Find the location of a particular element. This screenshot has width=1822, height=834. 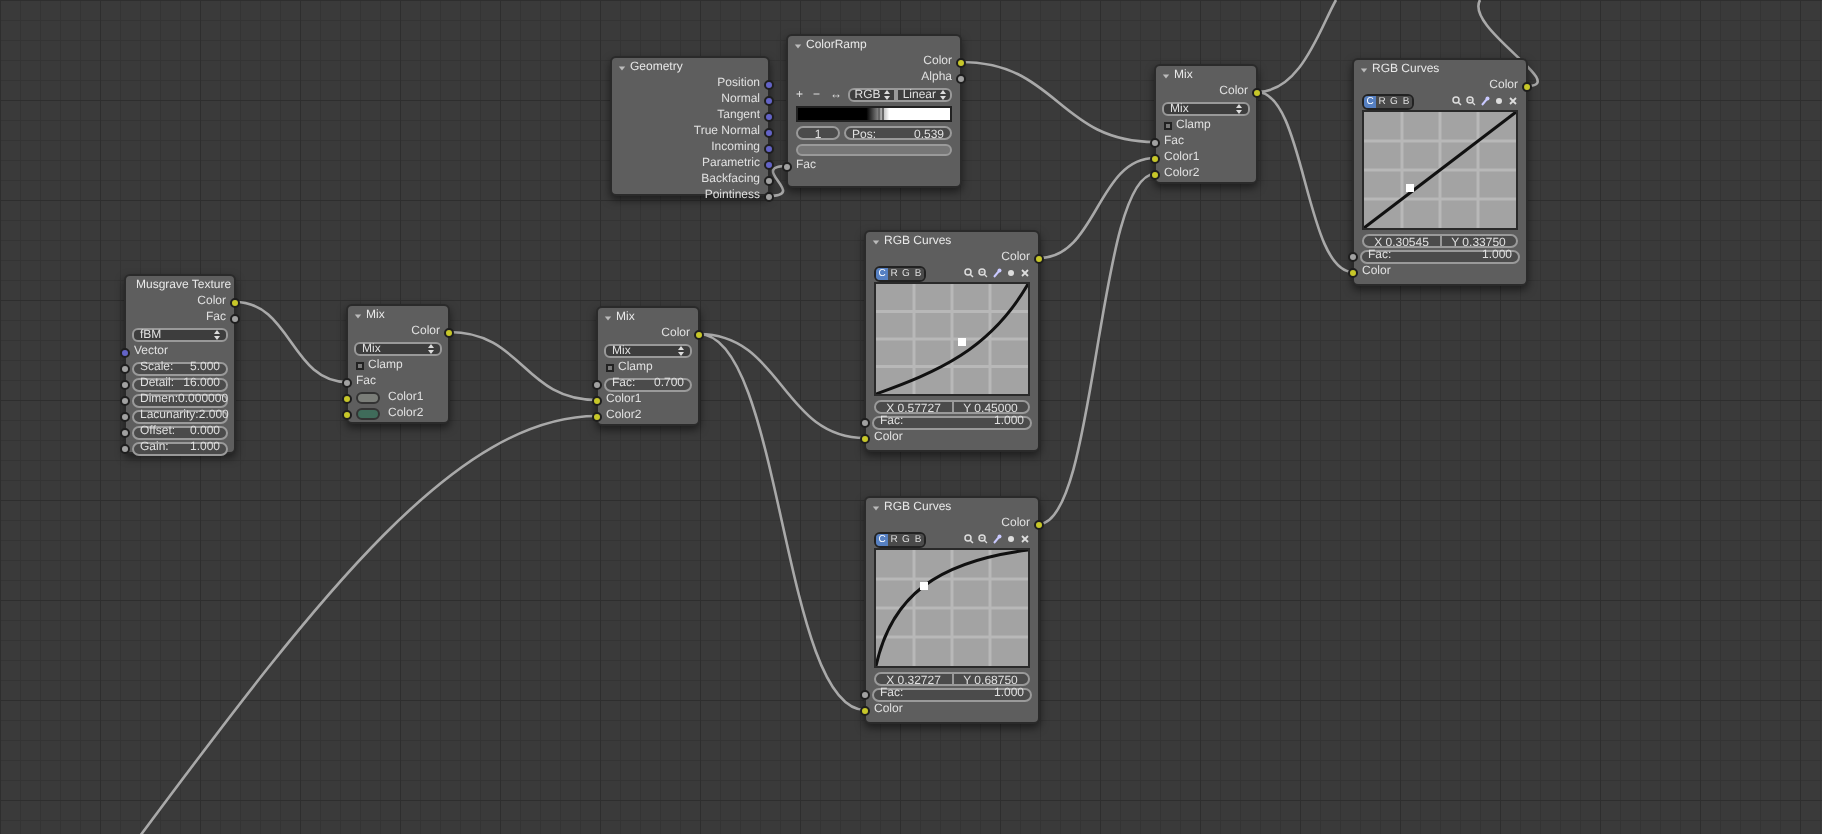

stop-color-field is located at coordinates (874, 150).